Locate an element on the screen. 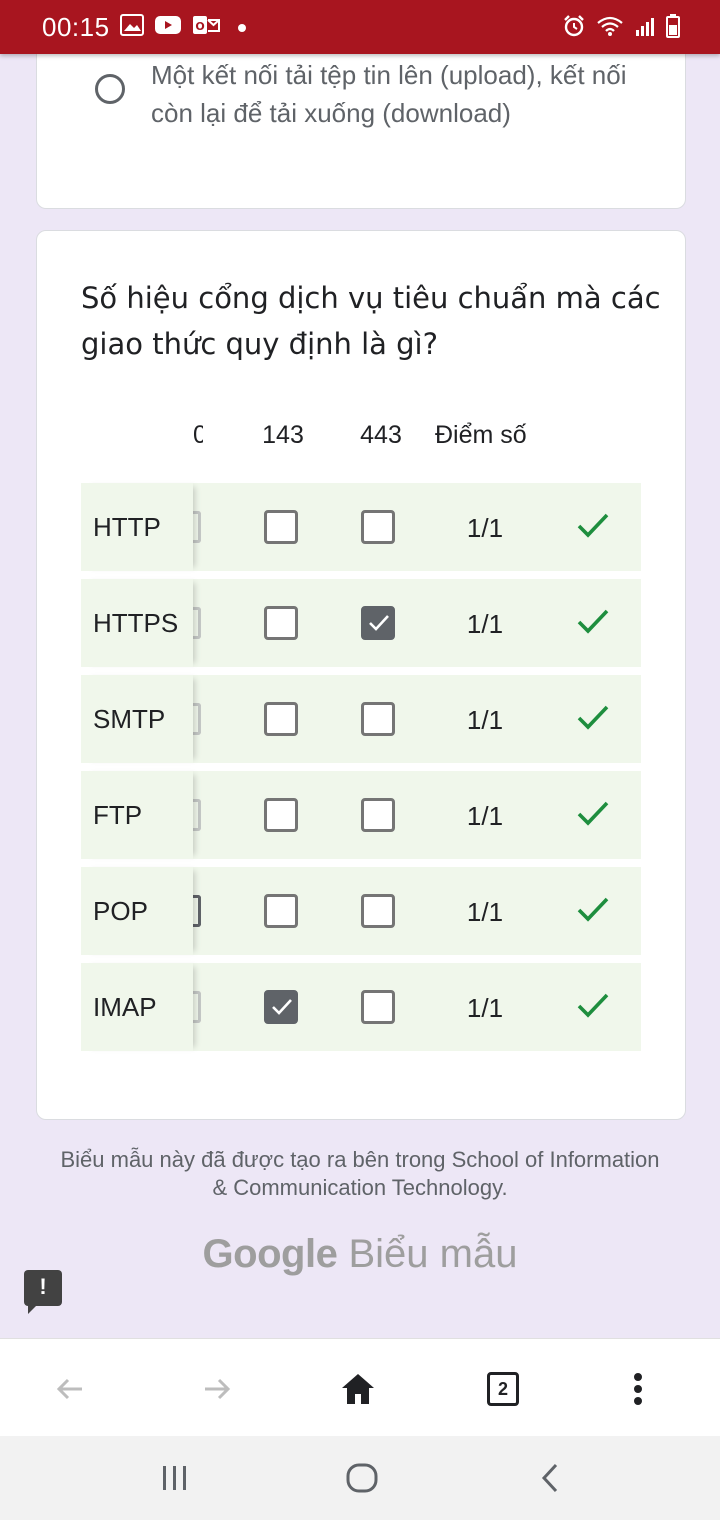 The width and height of the screenshot is (720, 1520). row-label-cell: FTP is located at coordinates (137, 815).